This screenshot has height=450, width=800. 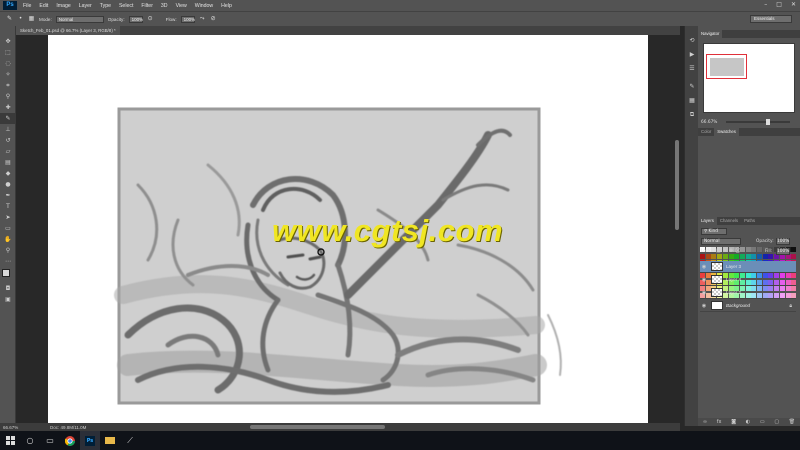 I want to click on fill-input: 100%, so click(x=783, y=251).